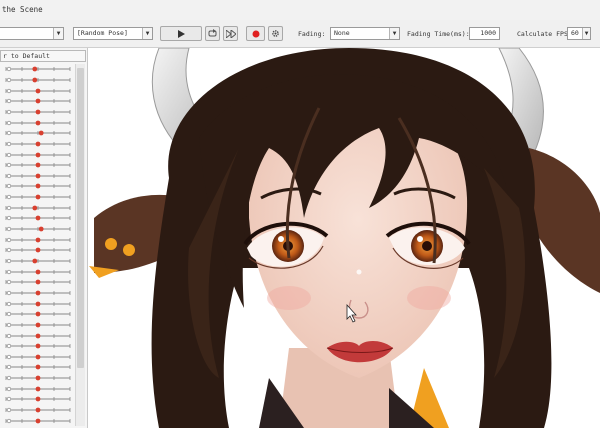 The width and height of the screenshot is (600, 428). I want to click on skip-forward-icon, so click(230, 33).